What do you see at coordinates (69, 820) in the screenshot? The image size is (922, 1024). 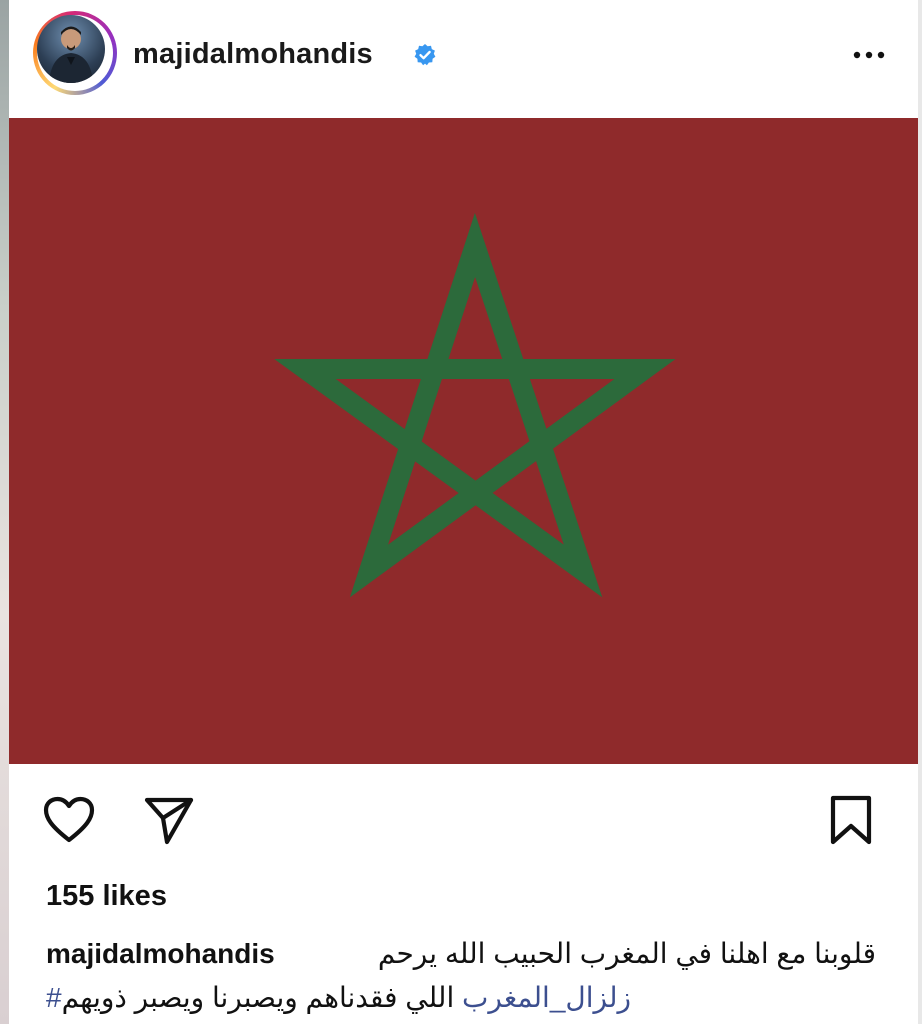 I see `heart-icon` at bounding box center [69, 820].